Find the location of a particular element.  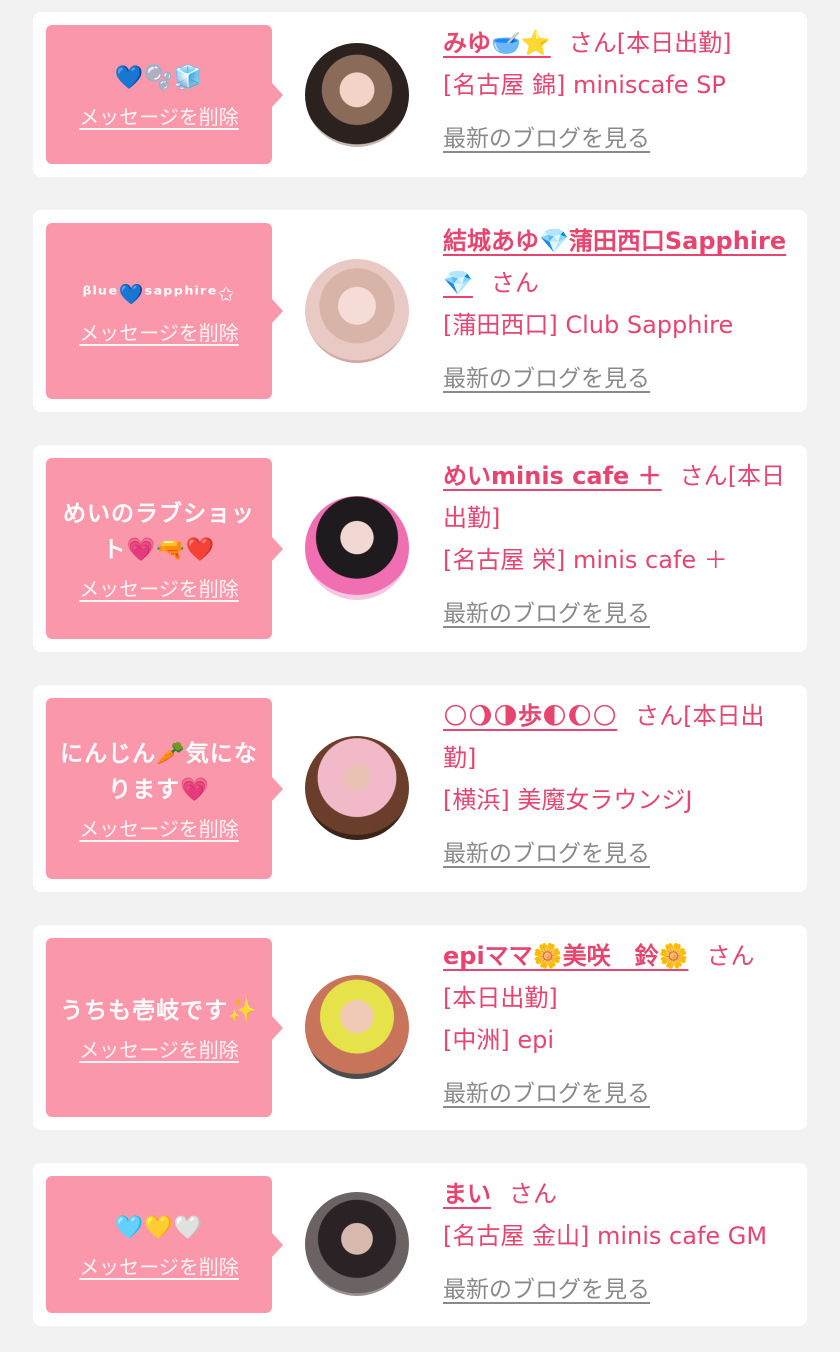

message-bubble: めいのラブショット💗🔫❤️ メッセージを削除 is located at coordinates (164, 548).